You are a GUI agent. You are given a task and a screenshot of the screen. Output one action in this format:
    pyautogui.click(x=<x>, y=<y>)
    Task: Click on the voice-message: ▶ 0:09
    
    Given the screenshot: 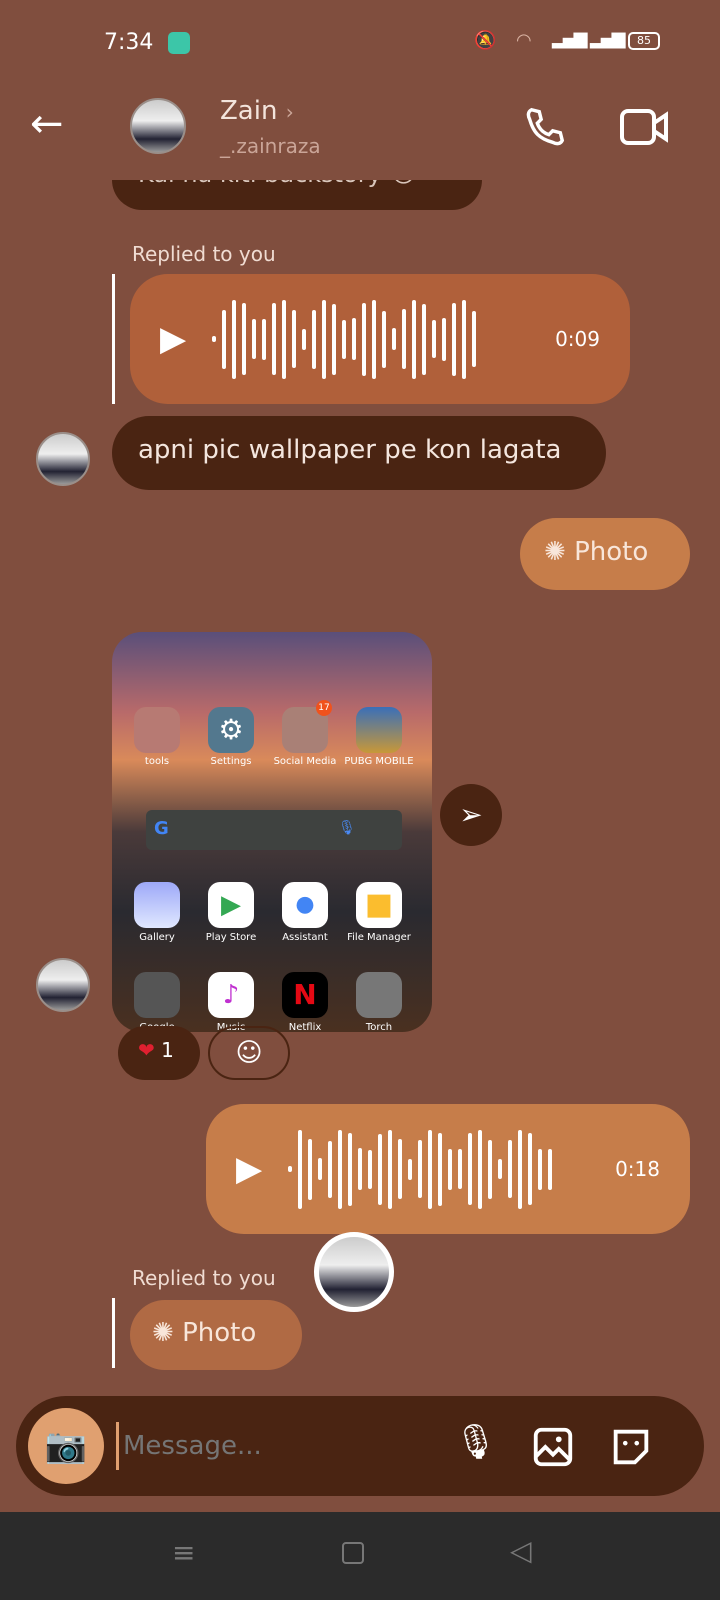 What is the action you would take?
    pyautogui.click(x=380, y=339)
    